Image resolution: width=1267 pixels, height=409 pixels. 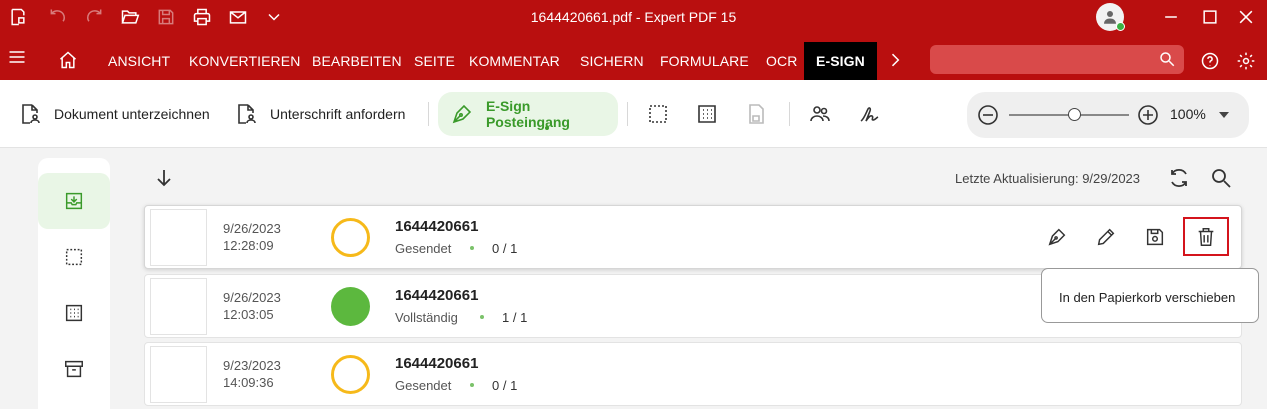 What do you see at coordinates (252, 374) in the screenshot?
I see `row-date: 9/23/2023 14:09:36` at bounding box center [252, 374].